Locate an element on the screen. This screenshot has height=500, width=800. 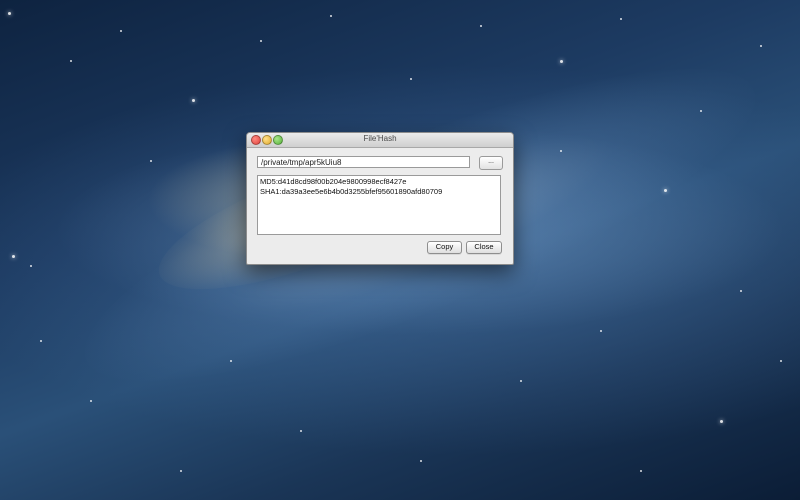
file-path-input: /private/tmp/apr5kUiu8 is located at coordinates (363, 162).